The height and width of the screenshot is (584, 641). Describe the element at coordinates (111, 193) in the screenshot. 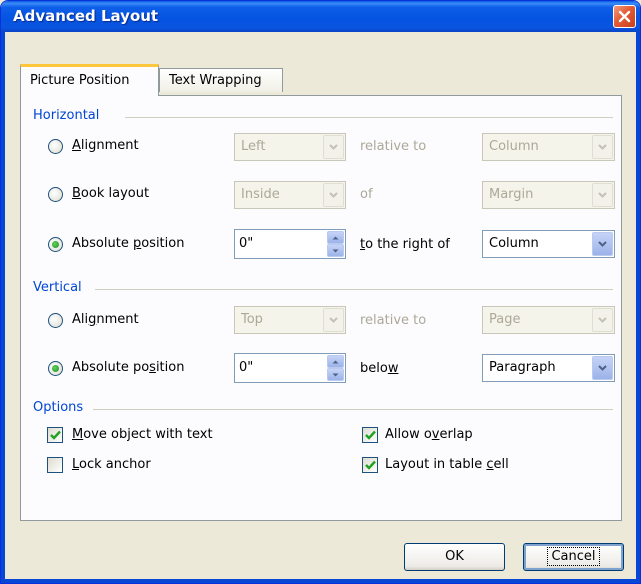

I see `radio-book-layout-label: Book layout` at that location.